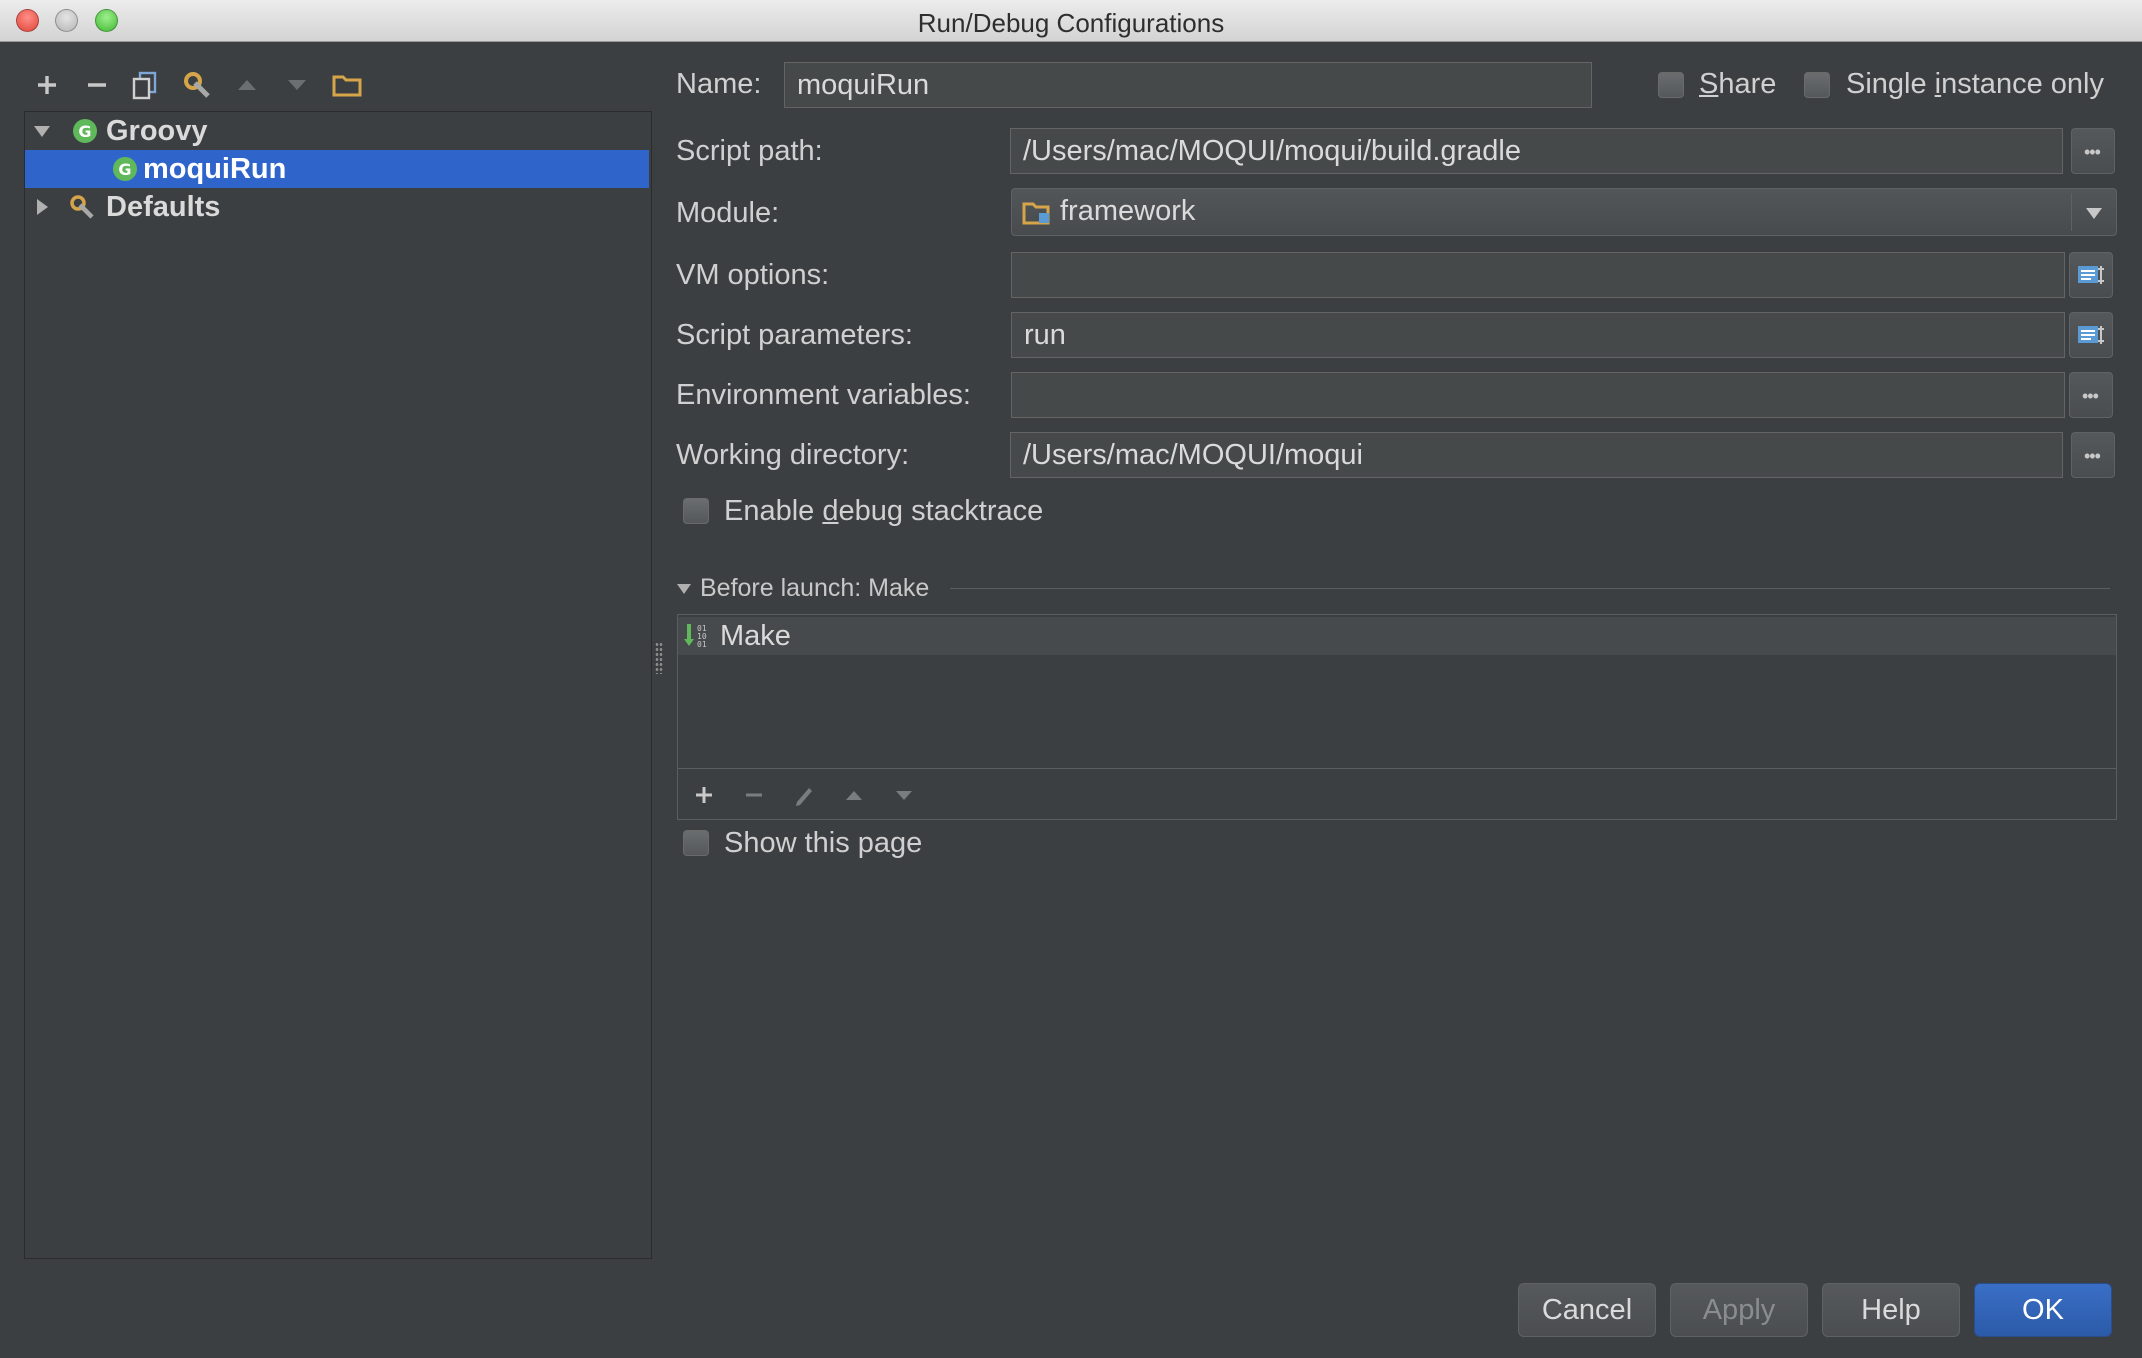  Describe the element at coordinates (42, 131) in the screenshot. I see `expand-arrow-icon` at that location.